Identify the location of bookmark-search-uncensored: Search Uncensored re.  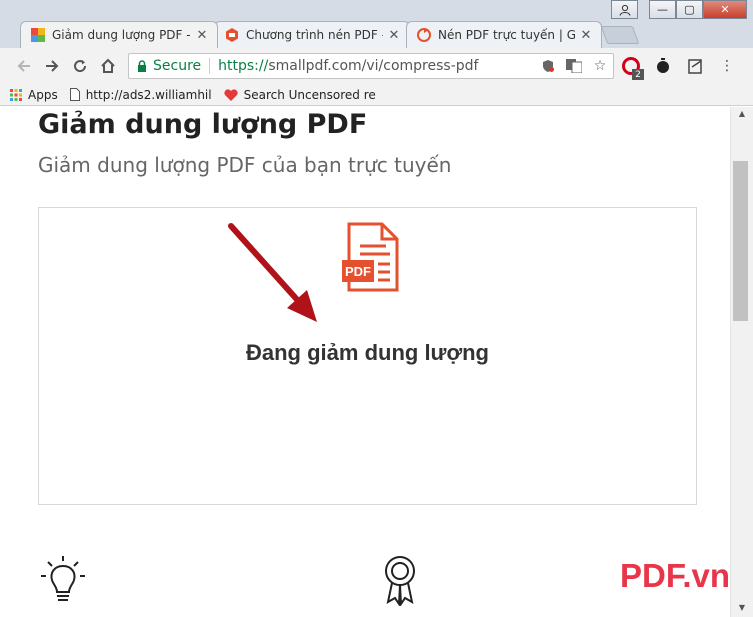
(300, 95).